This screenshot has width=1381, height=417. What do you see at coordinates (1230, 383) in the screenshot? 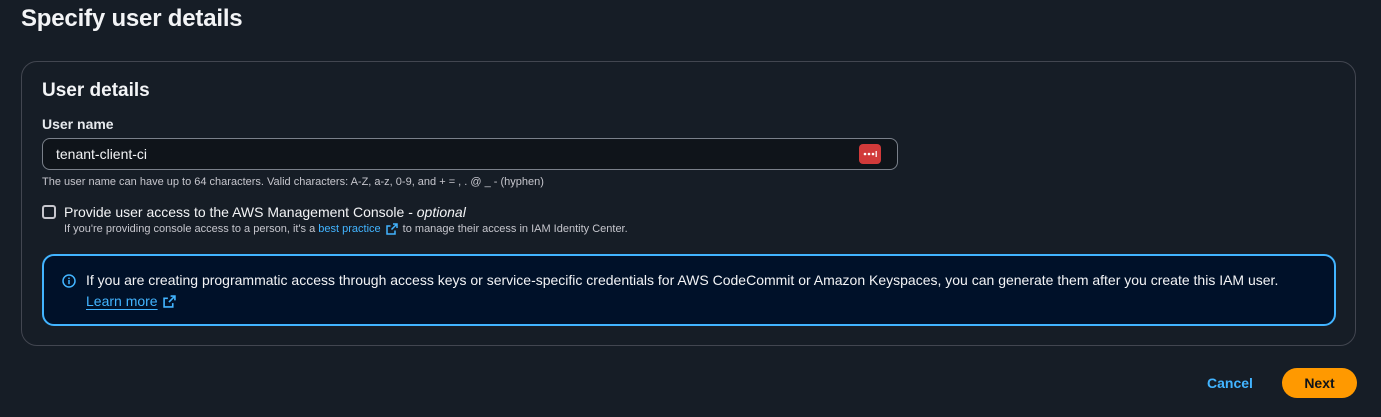
I see `cancel-button: Cancel` at bounding box center [1230, 383].